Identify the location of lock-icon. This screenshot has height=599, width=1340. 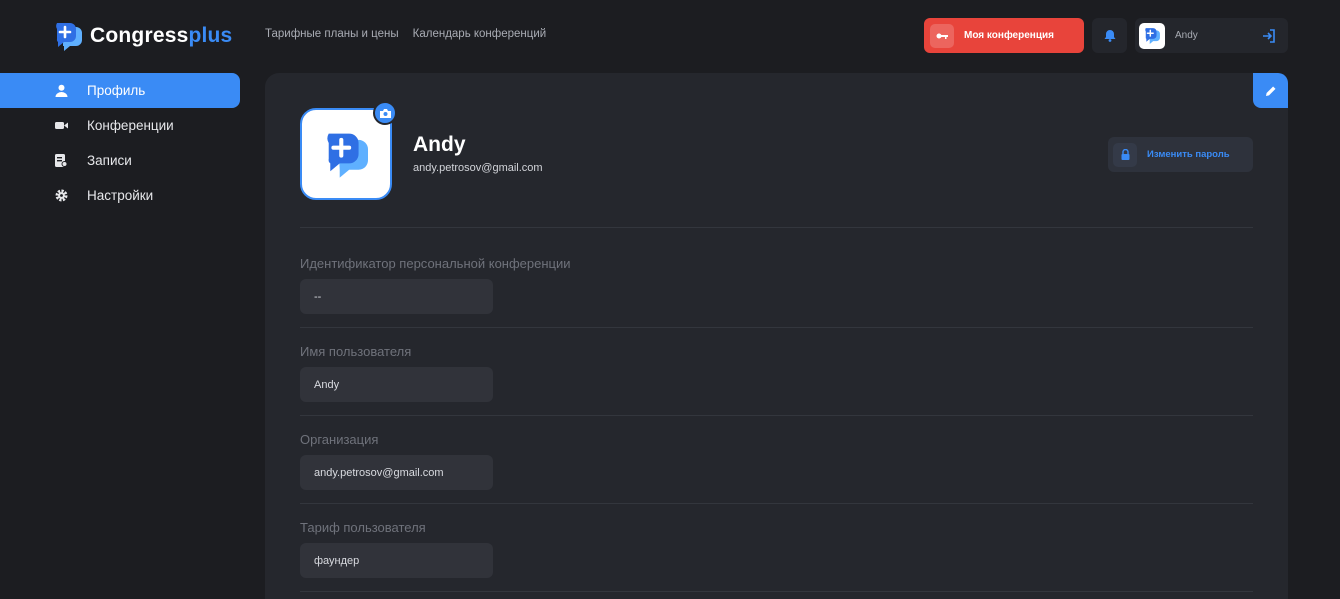
(1125, 154).